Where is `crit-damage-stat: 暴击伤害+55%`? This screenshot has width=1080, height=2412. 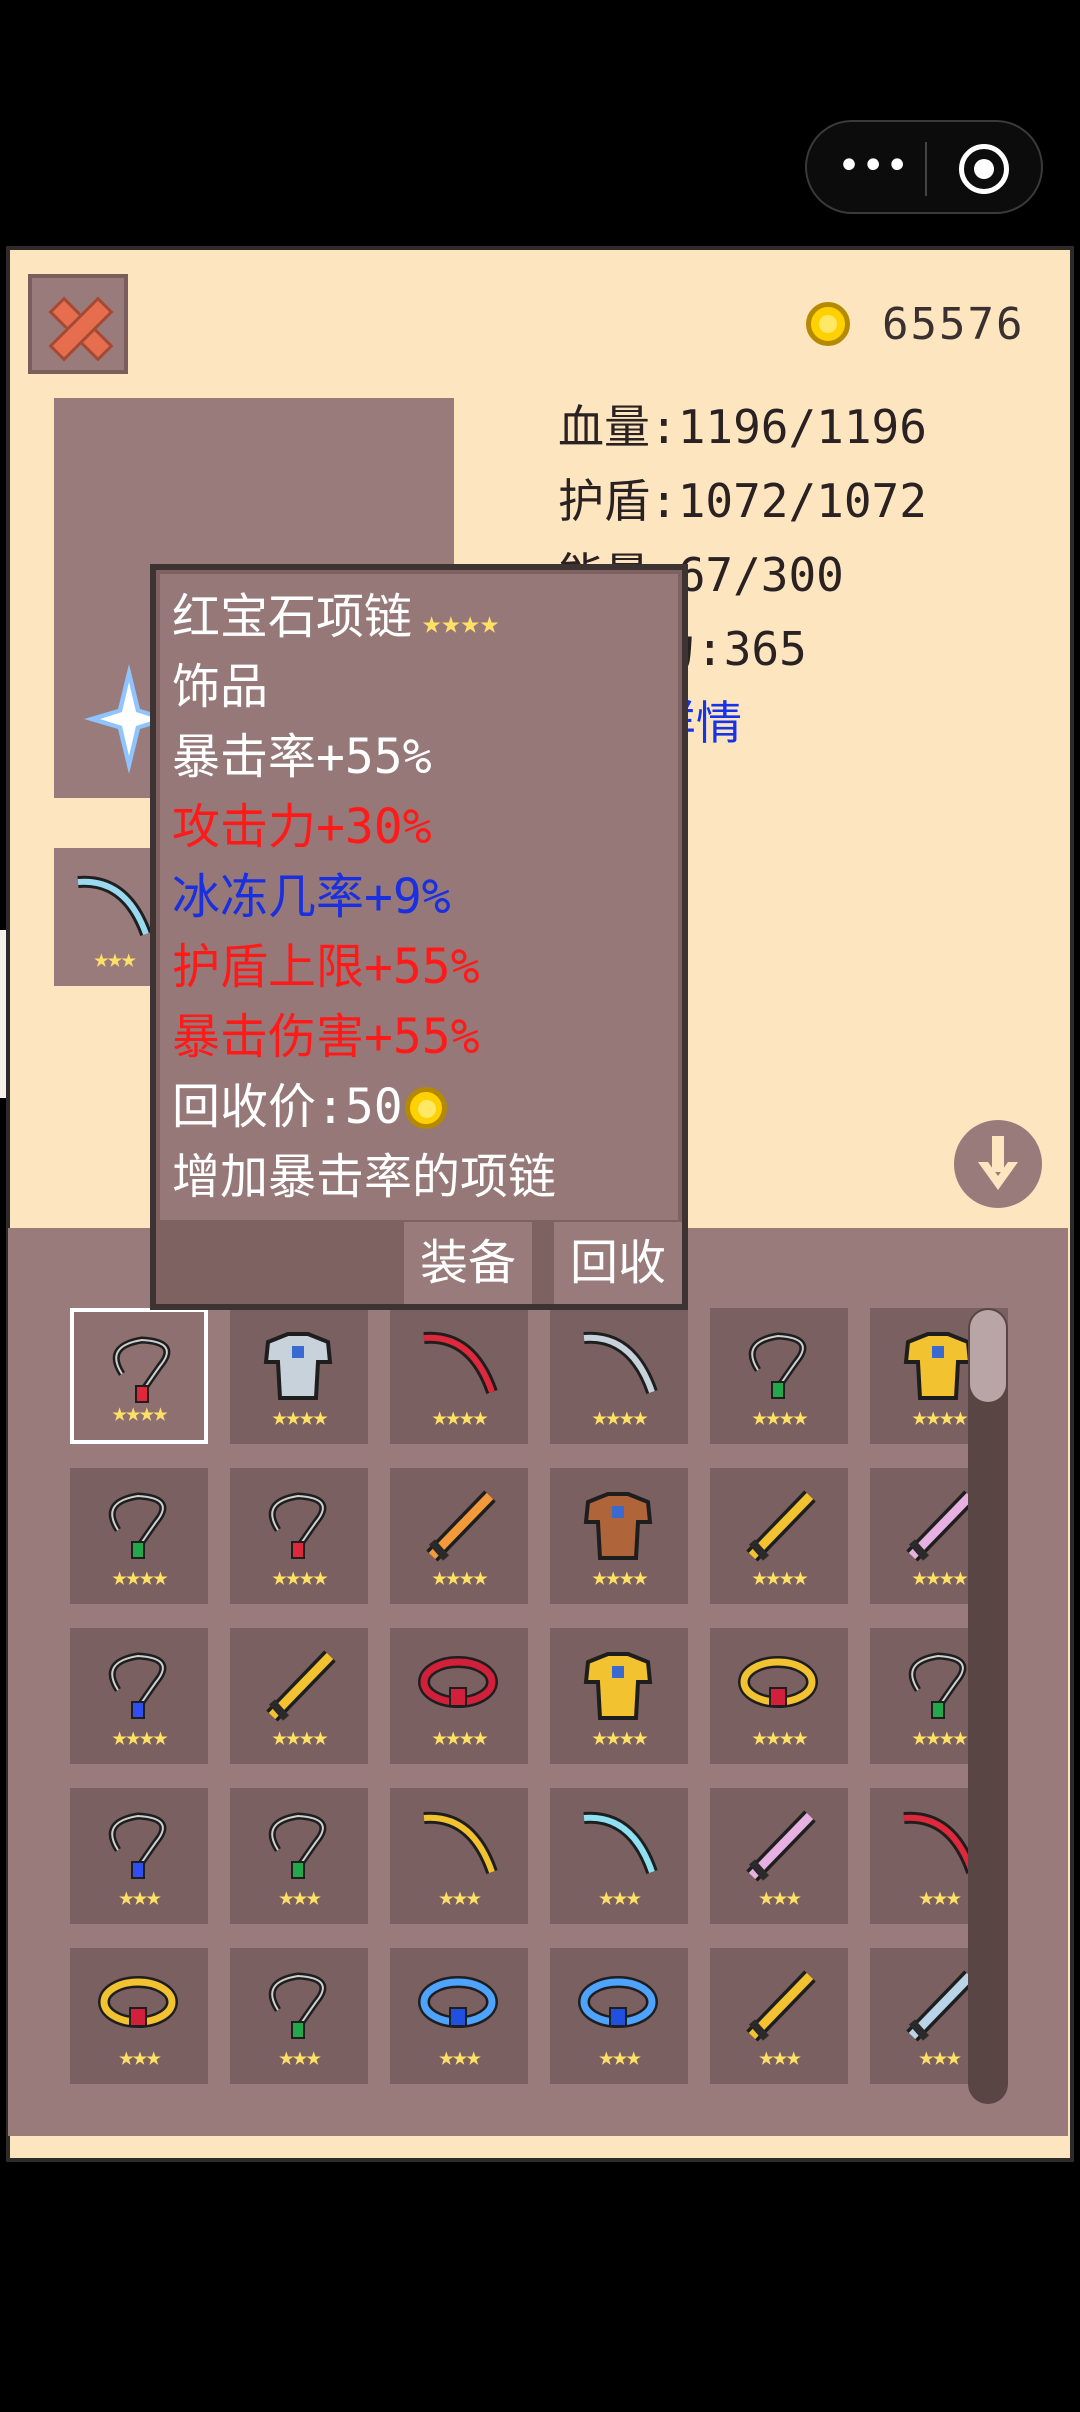 crit-damage-stat: 暴击伤害+55% is located at coordinates (326, 1037).